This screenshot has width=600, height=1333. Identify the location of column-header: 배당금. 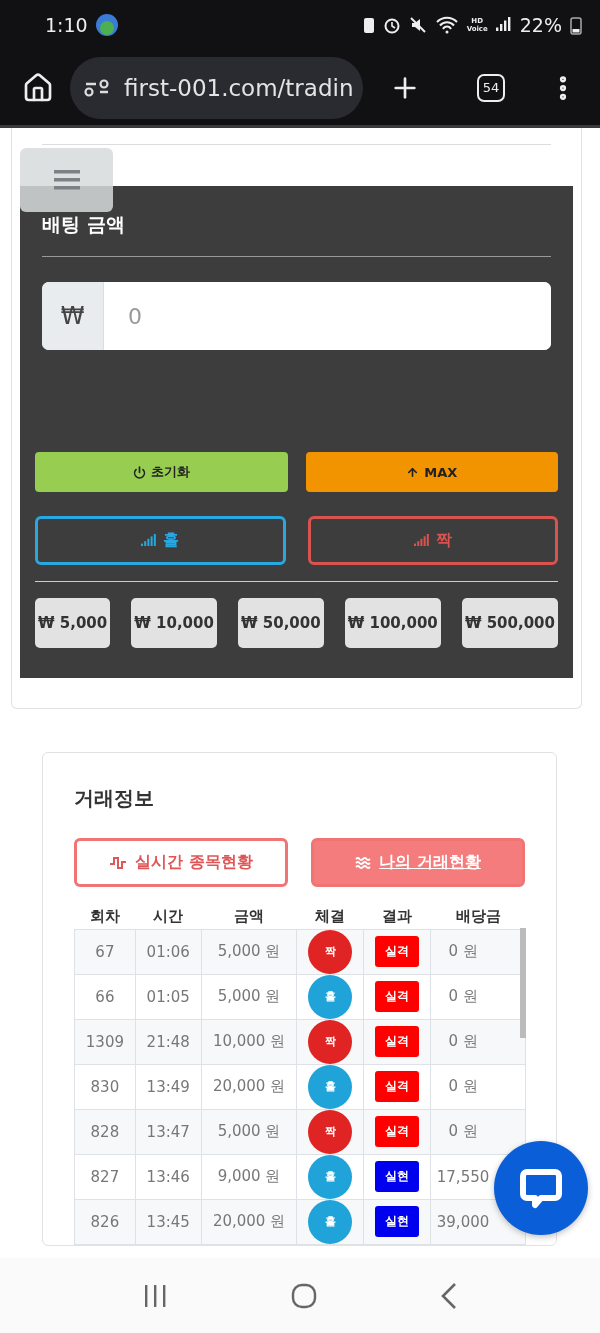
(478, 917).